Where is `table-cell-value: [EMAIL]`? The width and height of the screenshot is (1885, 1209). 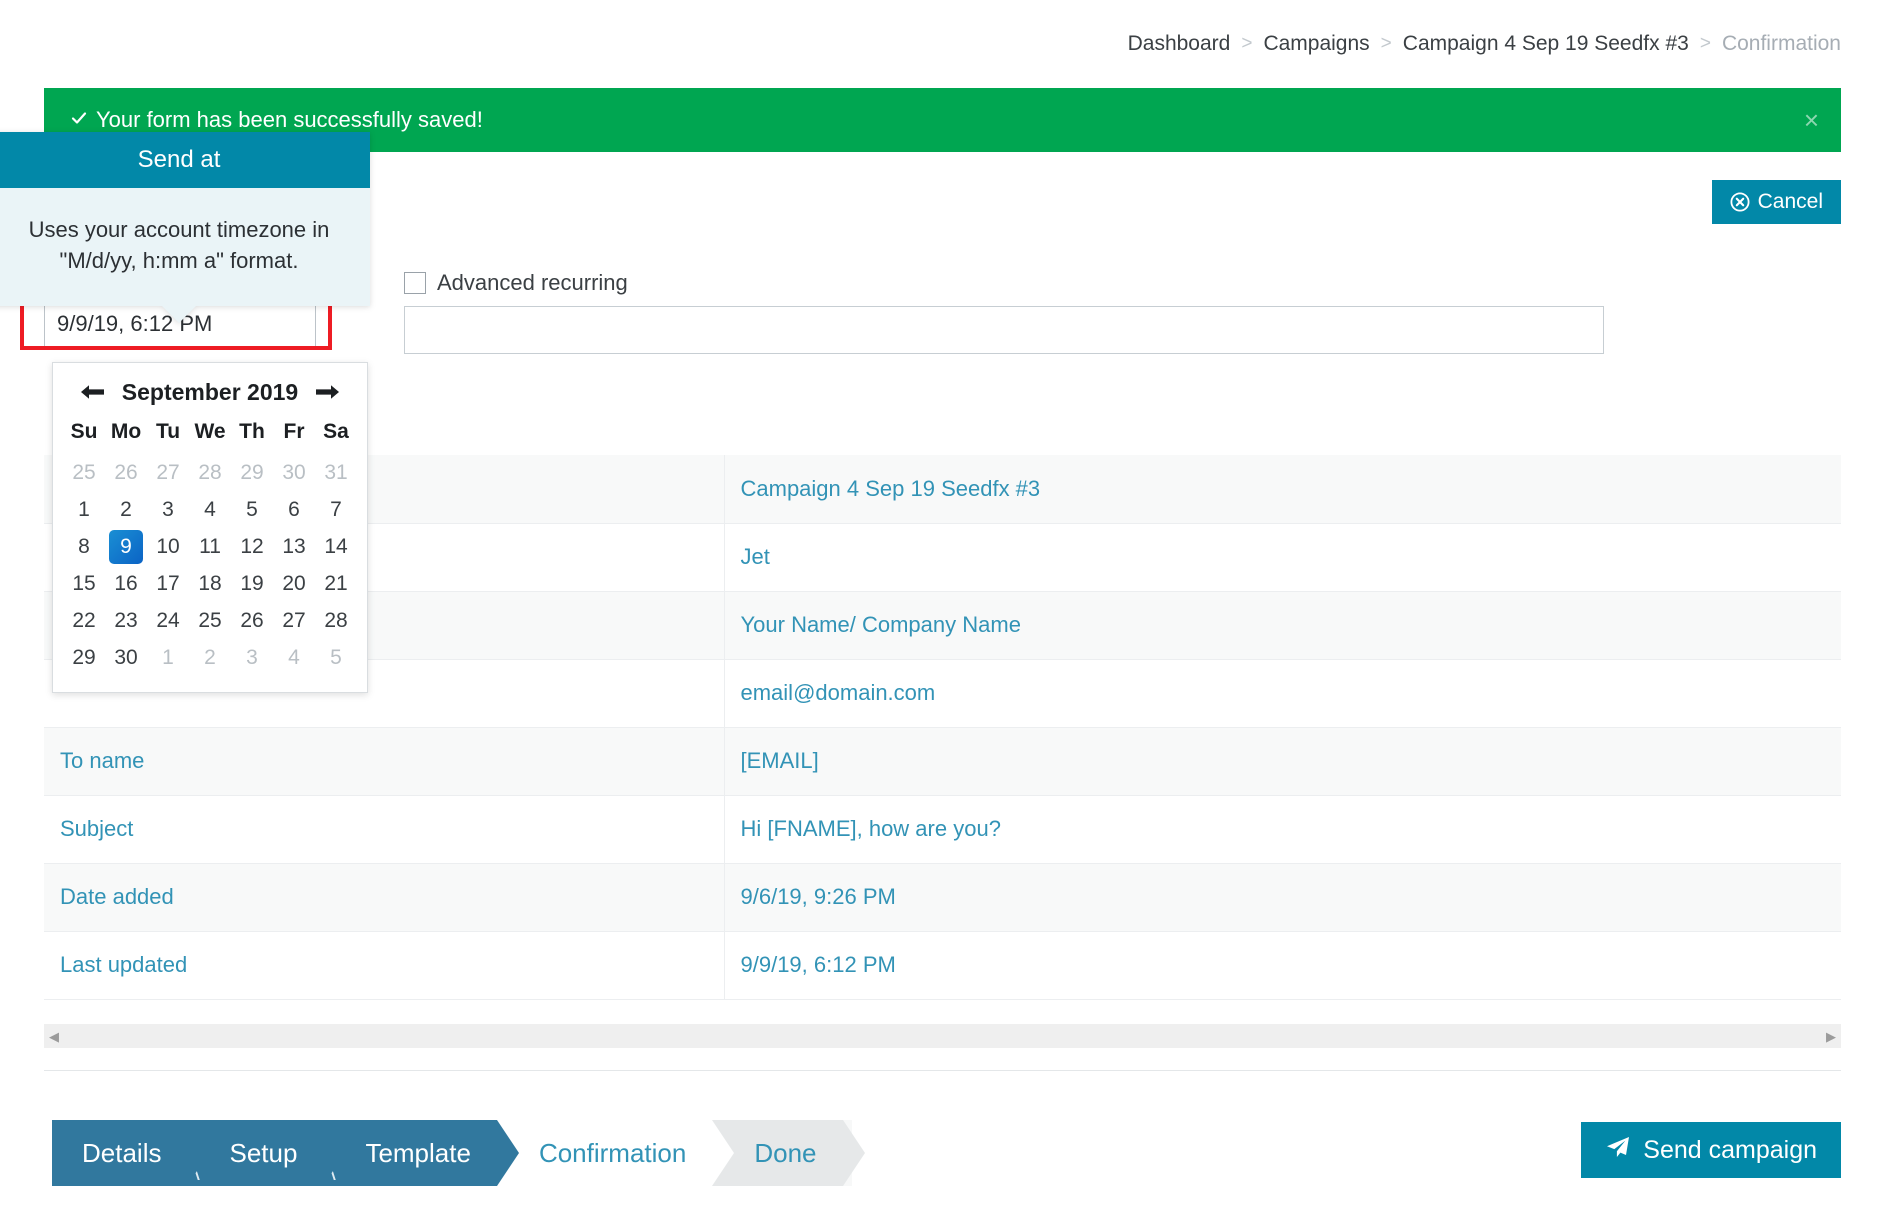 table-cell-value: [EMAIL] is located at coordinates (779, 760).